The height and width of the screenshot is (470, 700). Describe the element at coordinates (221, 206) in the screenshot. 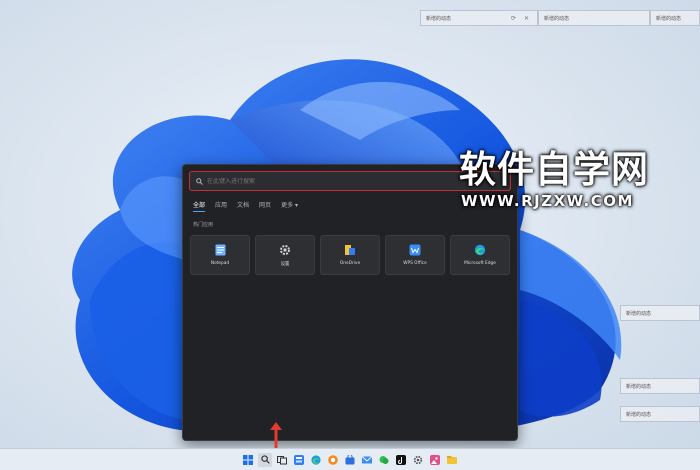

I see `tab-apps: 应用` at that location.